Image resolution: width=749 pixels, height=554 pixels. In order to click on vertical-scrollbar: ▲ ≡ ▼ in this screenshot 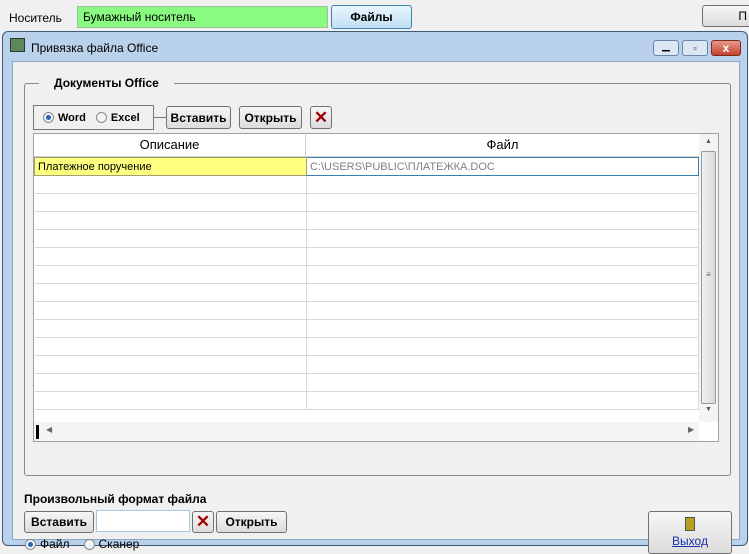, I will do `click(708, 278)`.